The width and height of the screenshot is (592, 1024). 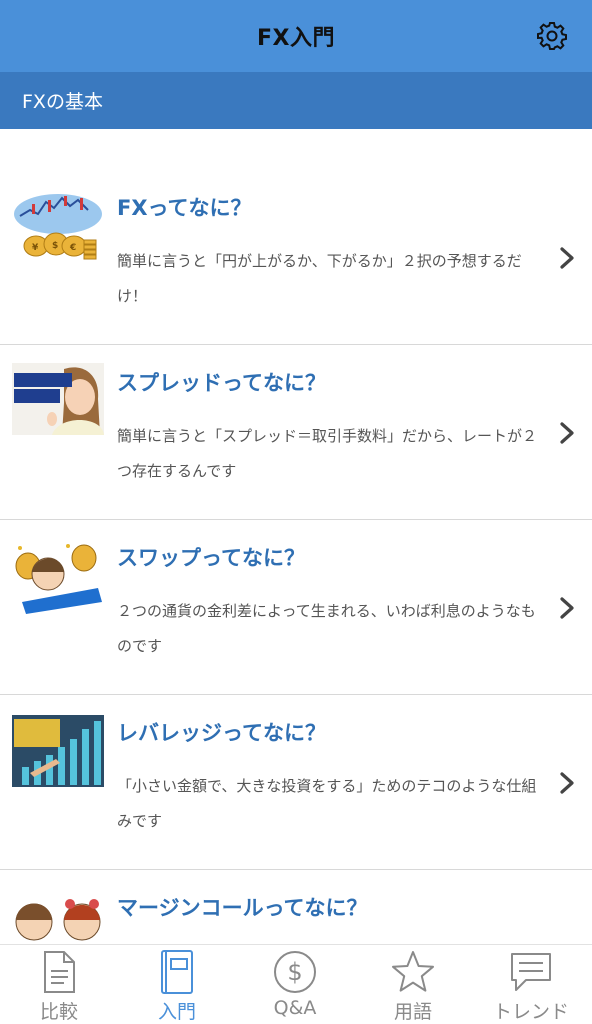 What do you see at coordinates (59, 972) in the screenshot?
I see `document-icon` at bounding box center [59, 972].